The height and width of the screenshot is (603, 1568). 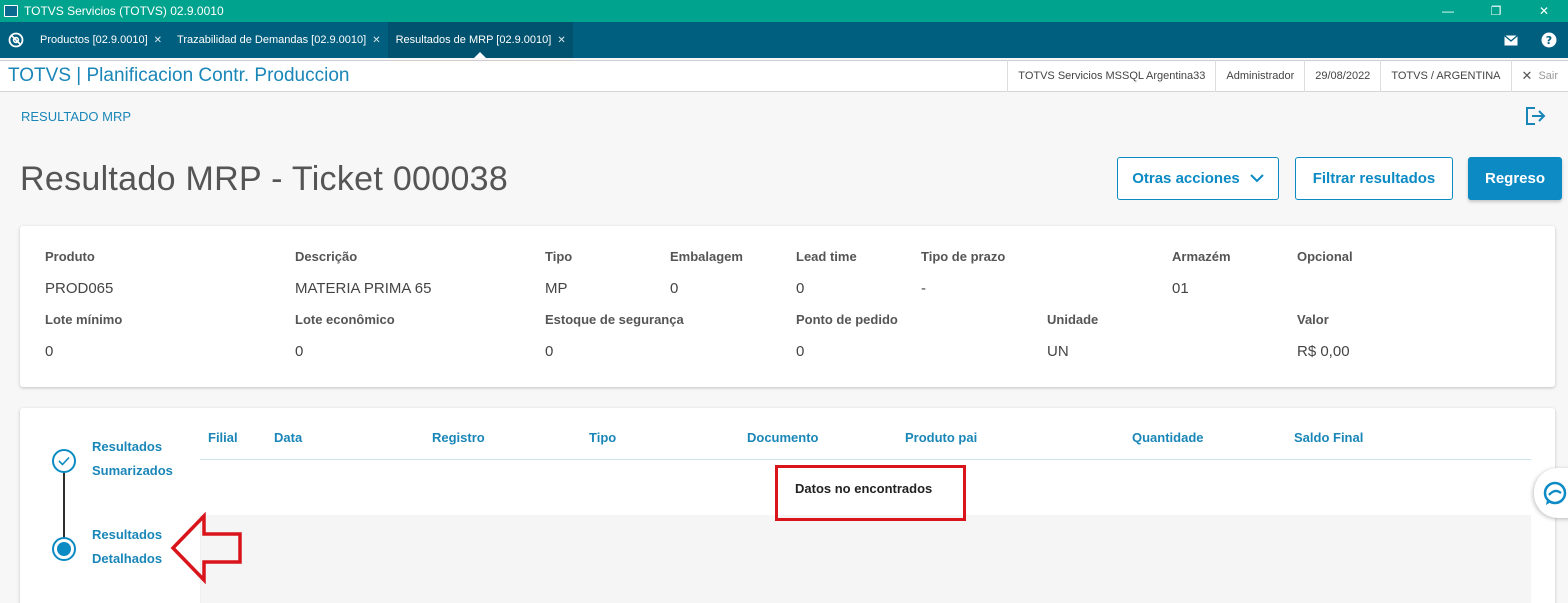 What do you see at coordinates (127, 558) in the screenshot?
I see `step-detail-line2: Detalhados` at bounding box center [127, 558].